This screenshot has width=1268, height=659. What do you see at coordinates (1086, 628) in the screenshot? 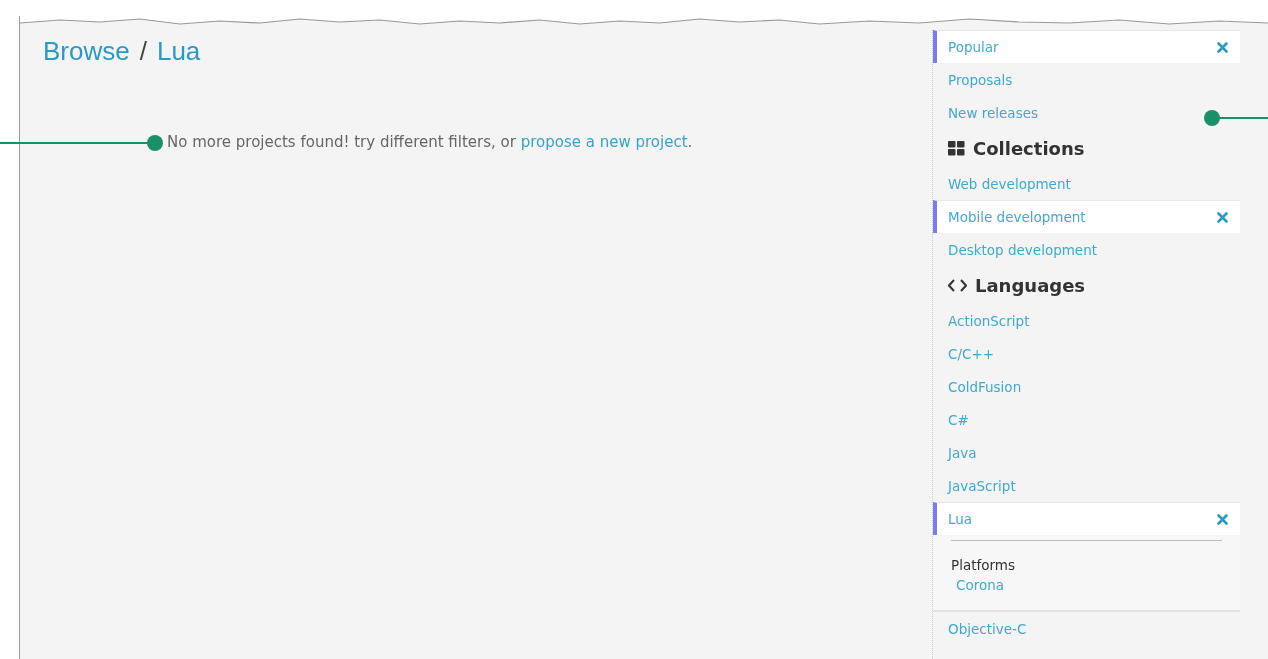
I see `filter-item: Objective-C` at bounding box center [1086, 628].